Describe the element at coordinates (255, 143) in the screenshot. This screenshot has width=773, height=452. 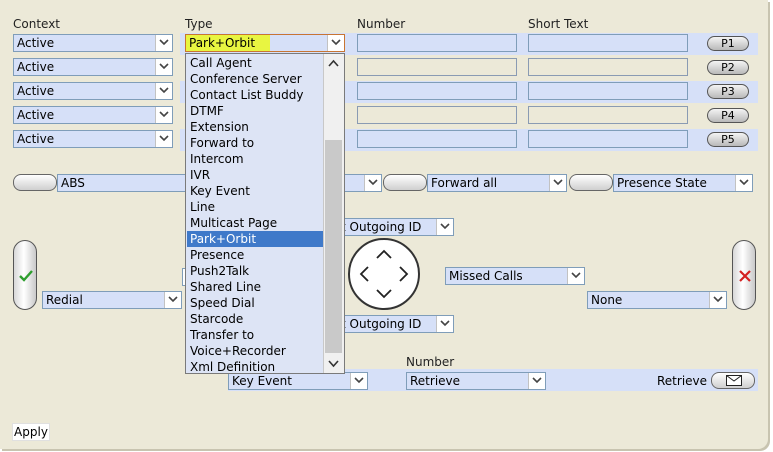
I see `dropdown-option: Forward to` at that location.